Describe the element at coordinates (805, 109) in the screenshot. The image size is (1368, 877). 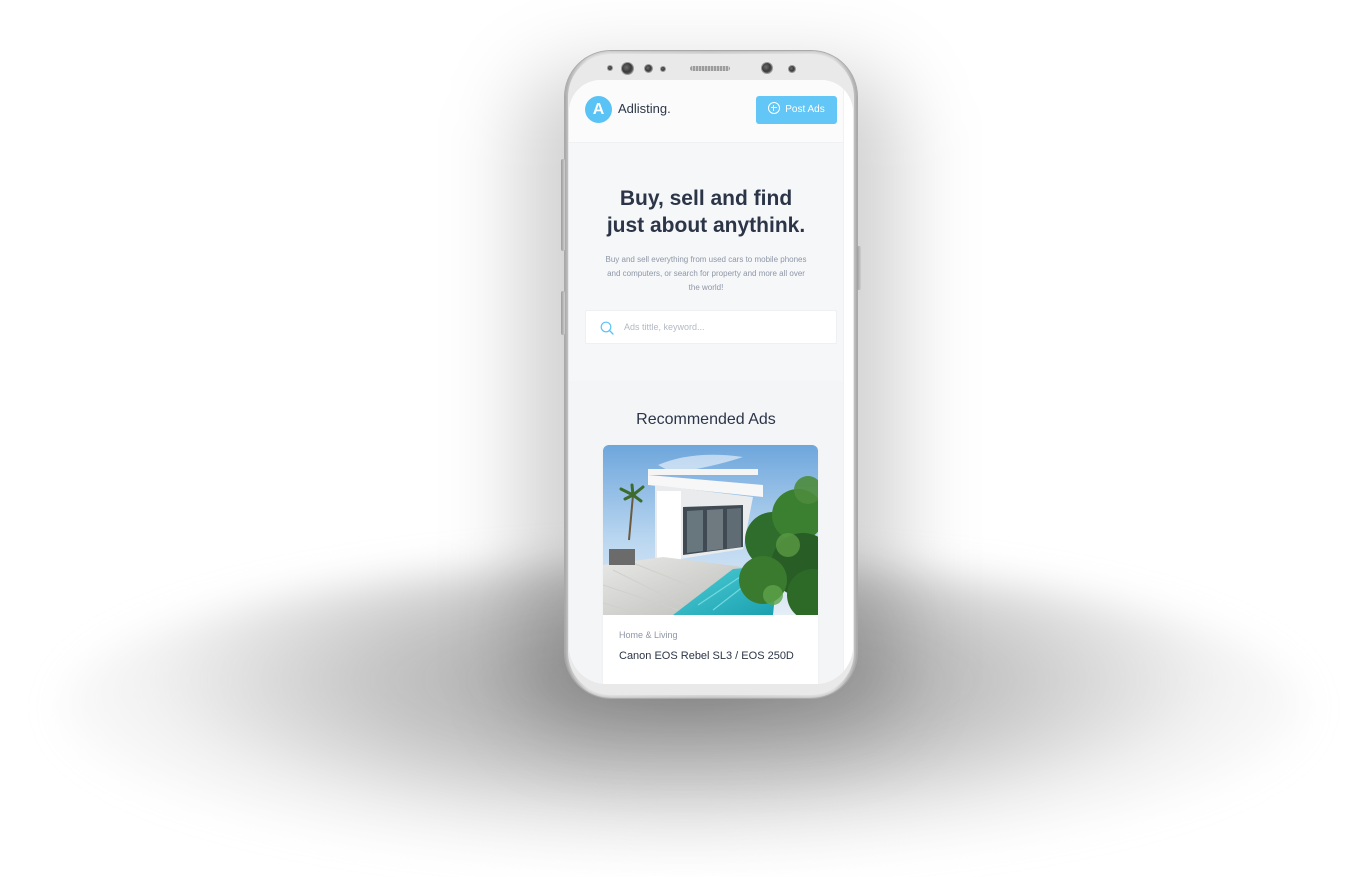
I see `post-ads-label: Post Ads` at that location.